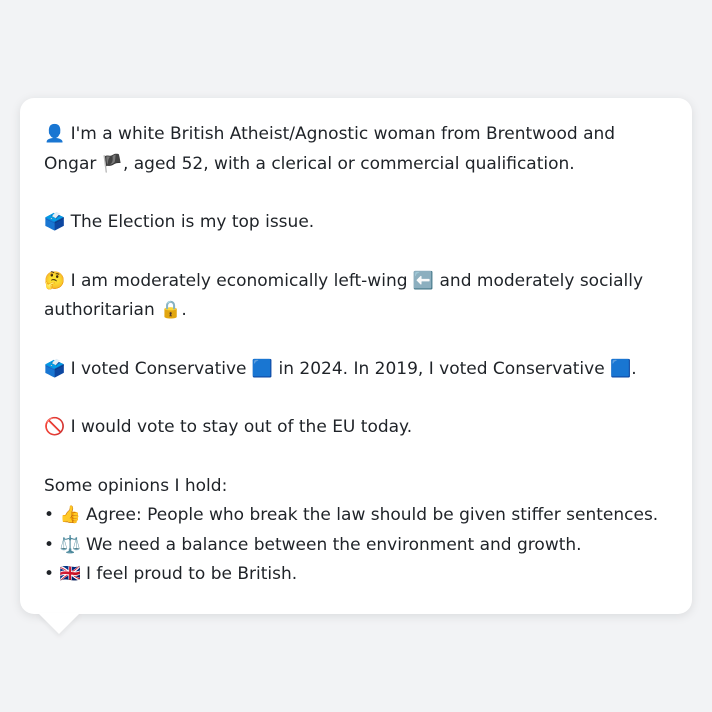 The image size is (712, 712). Describe the element at coordinates (634, 368) in the screenshot. I see `voted-period: .` at that location.